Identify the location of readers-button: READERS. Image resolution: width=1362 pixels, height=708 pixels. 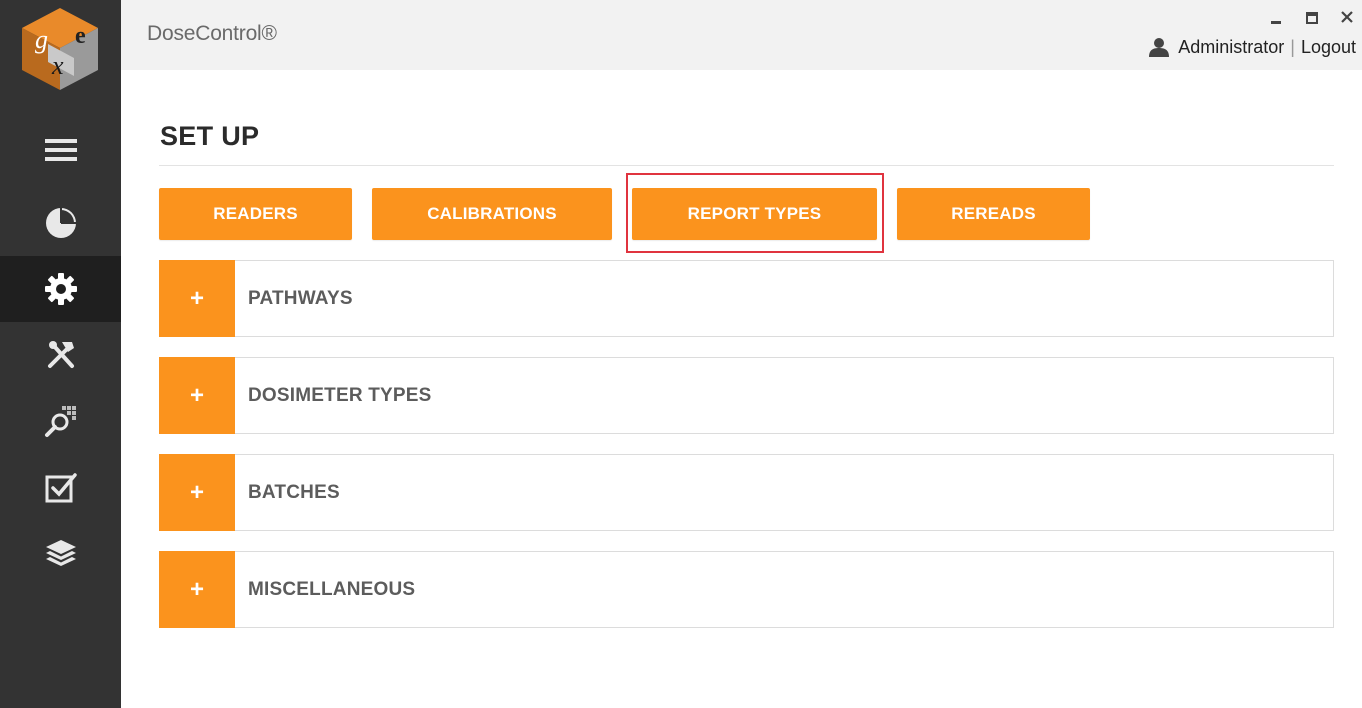
(255, 214).